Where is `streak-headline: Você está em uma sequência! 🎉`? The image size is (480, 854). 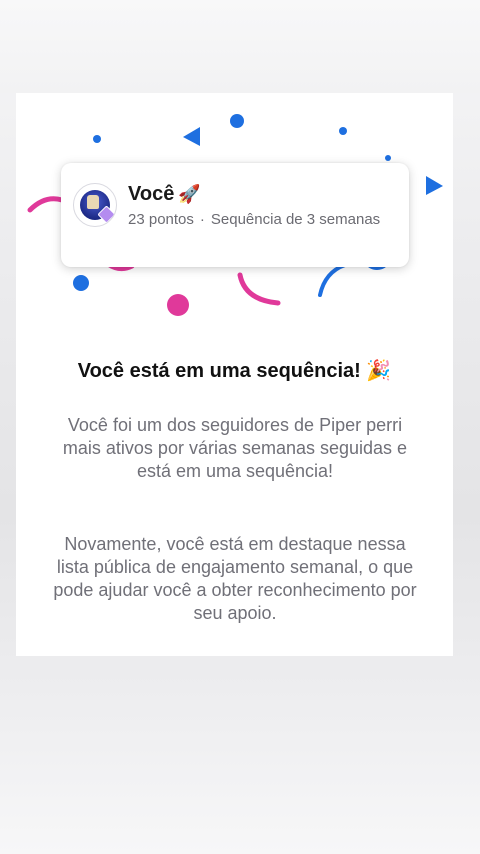
streak-headline: Você está em uma sequência! 🎉 is located at coordinates (234, 370).